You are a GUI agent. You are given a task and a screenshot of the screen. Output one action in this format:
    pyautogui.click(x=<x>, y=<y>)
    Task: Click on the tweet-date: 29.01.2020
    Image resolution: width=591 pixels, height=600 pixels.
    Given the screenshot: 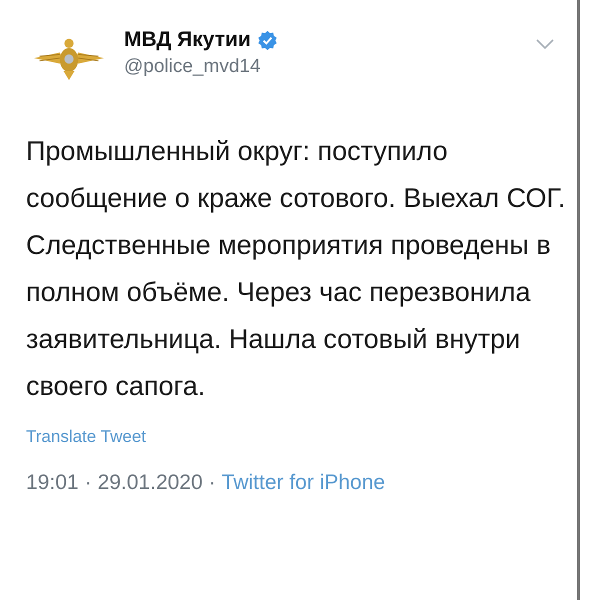 What is the action you would take?
    pyautogui.click(x=150, y=483)
    